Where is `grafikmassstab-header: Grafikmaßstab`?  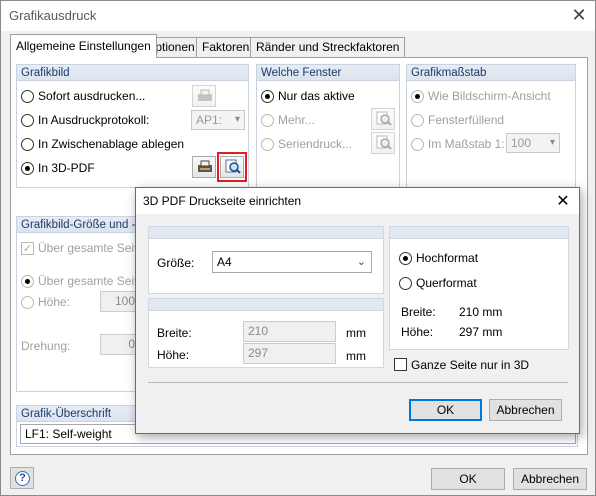 grafikmassstab-header: Grafikmaßstab is located at coordinates (491, 73).